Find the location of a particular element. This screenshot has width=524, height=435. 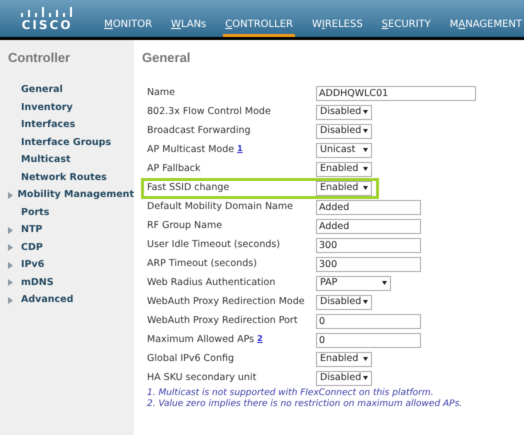

nav-tab: SECURITY is located at coordinates (406, 27).